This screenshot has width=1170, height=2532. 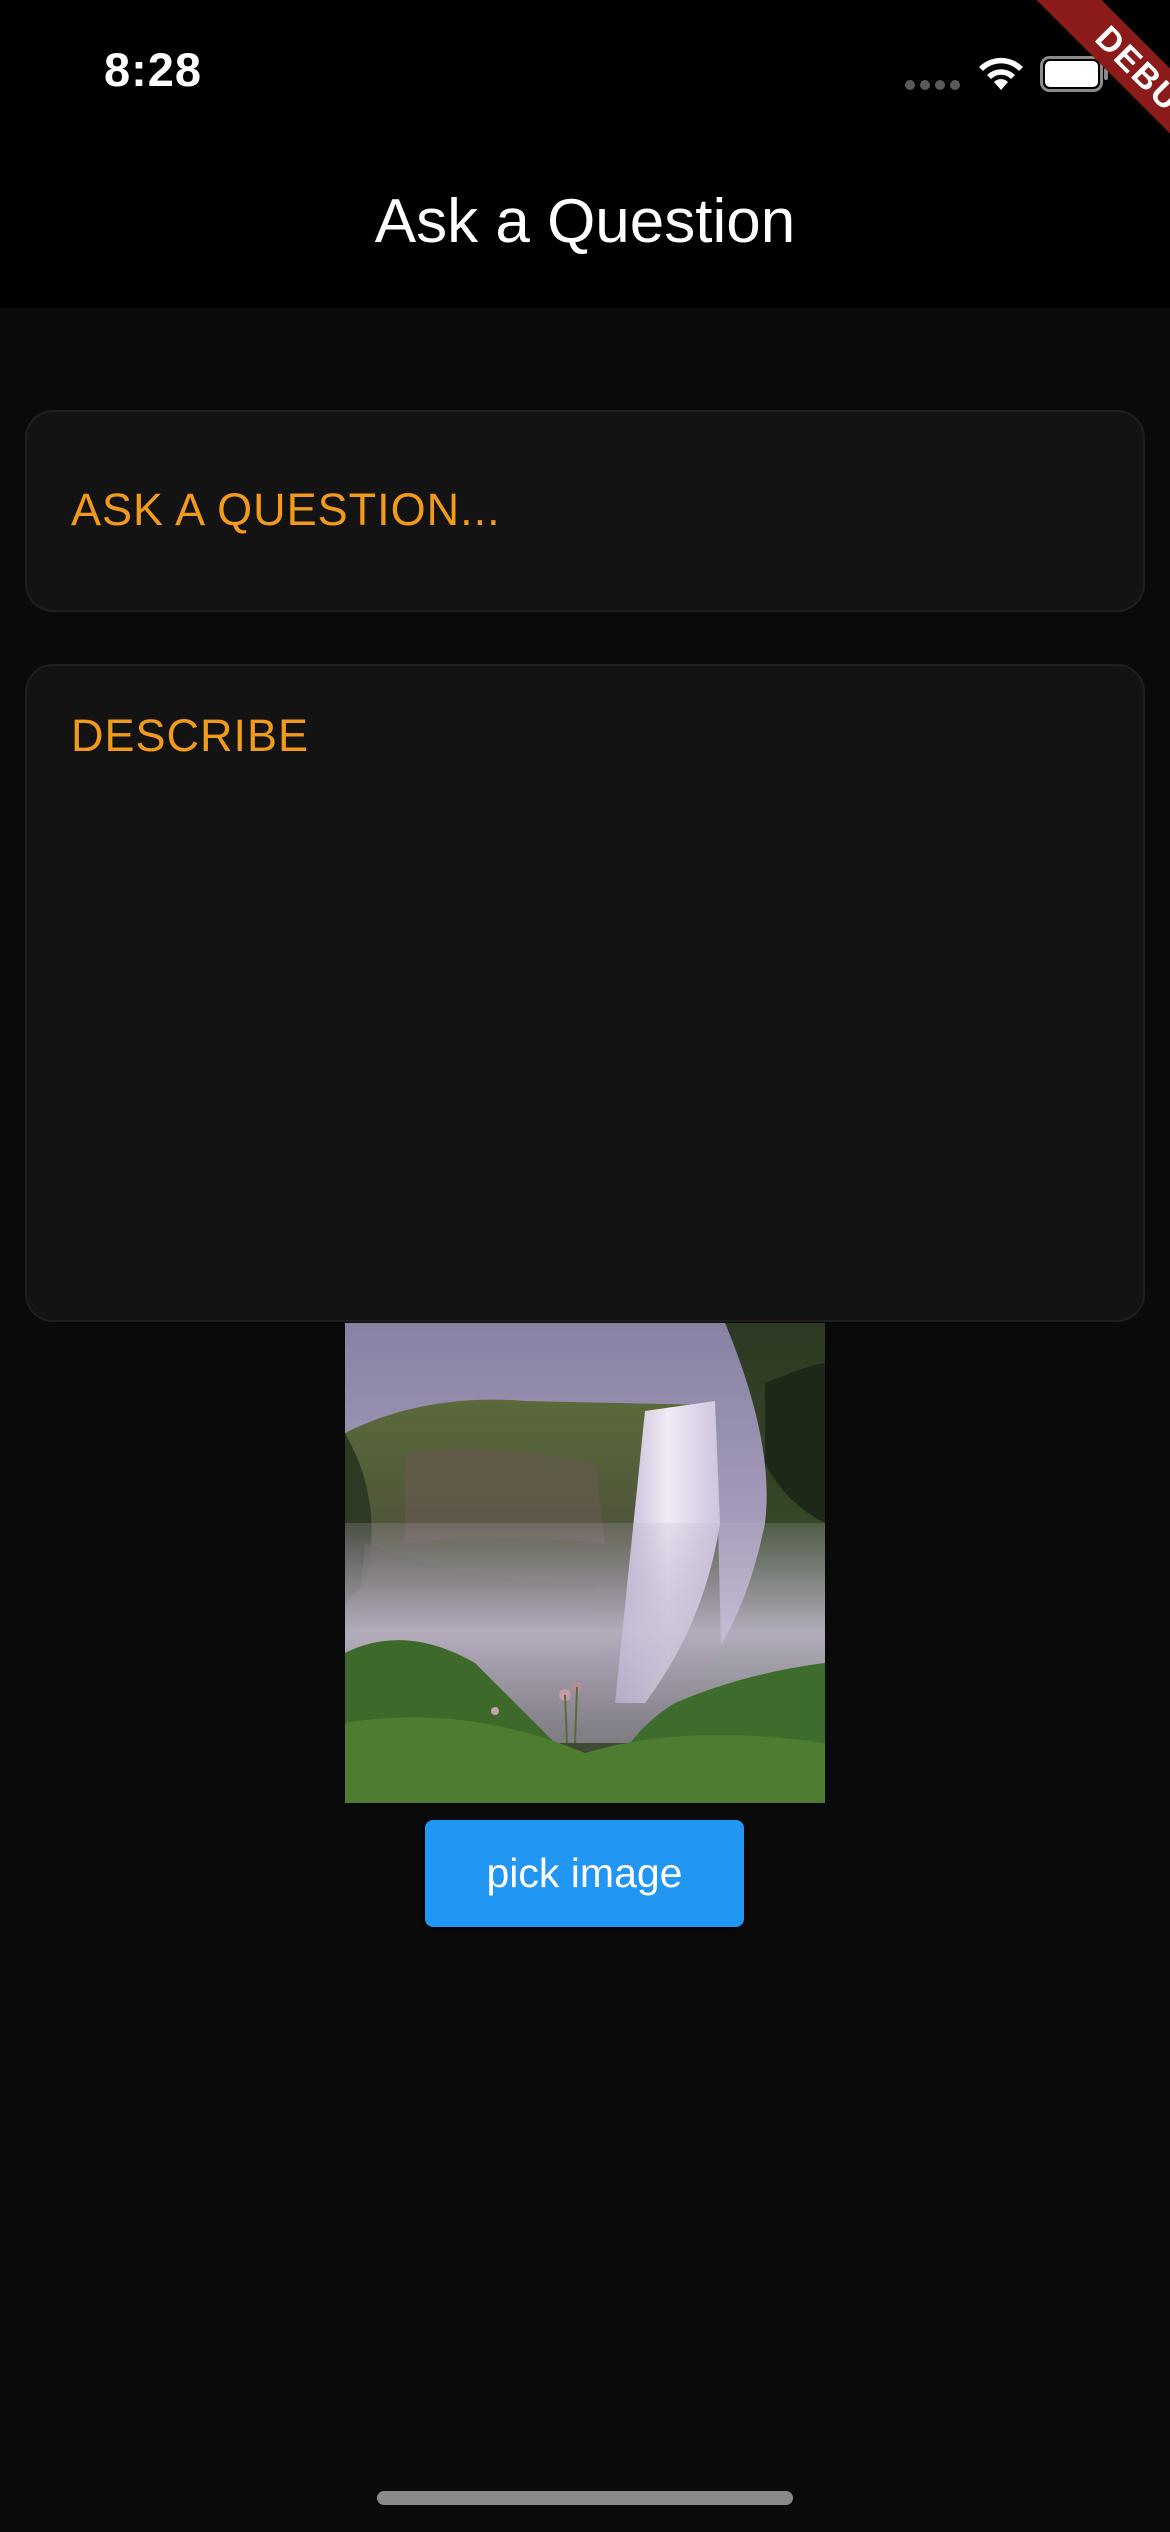 What do you see at coordinates (1001, 73) in the screenshot?
I see `wifi-icon` at bounding box center [1001, 73].